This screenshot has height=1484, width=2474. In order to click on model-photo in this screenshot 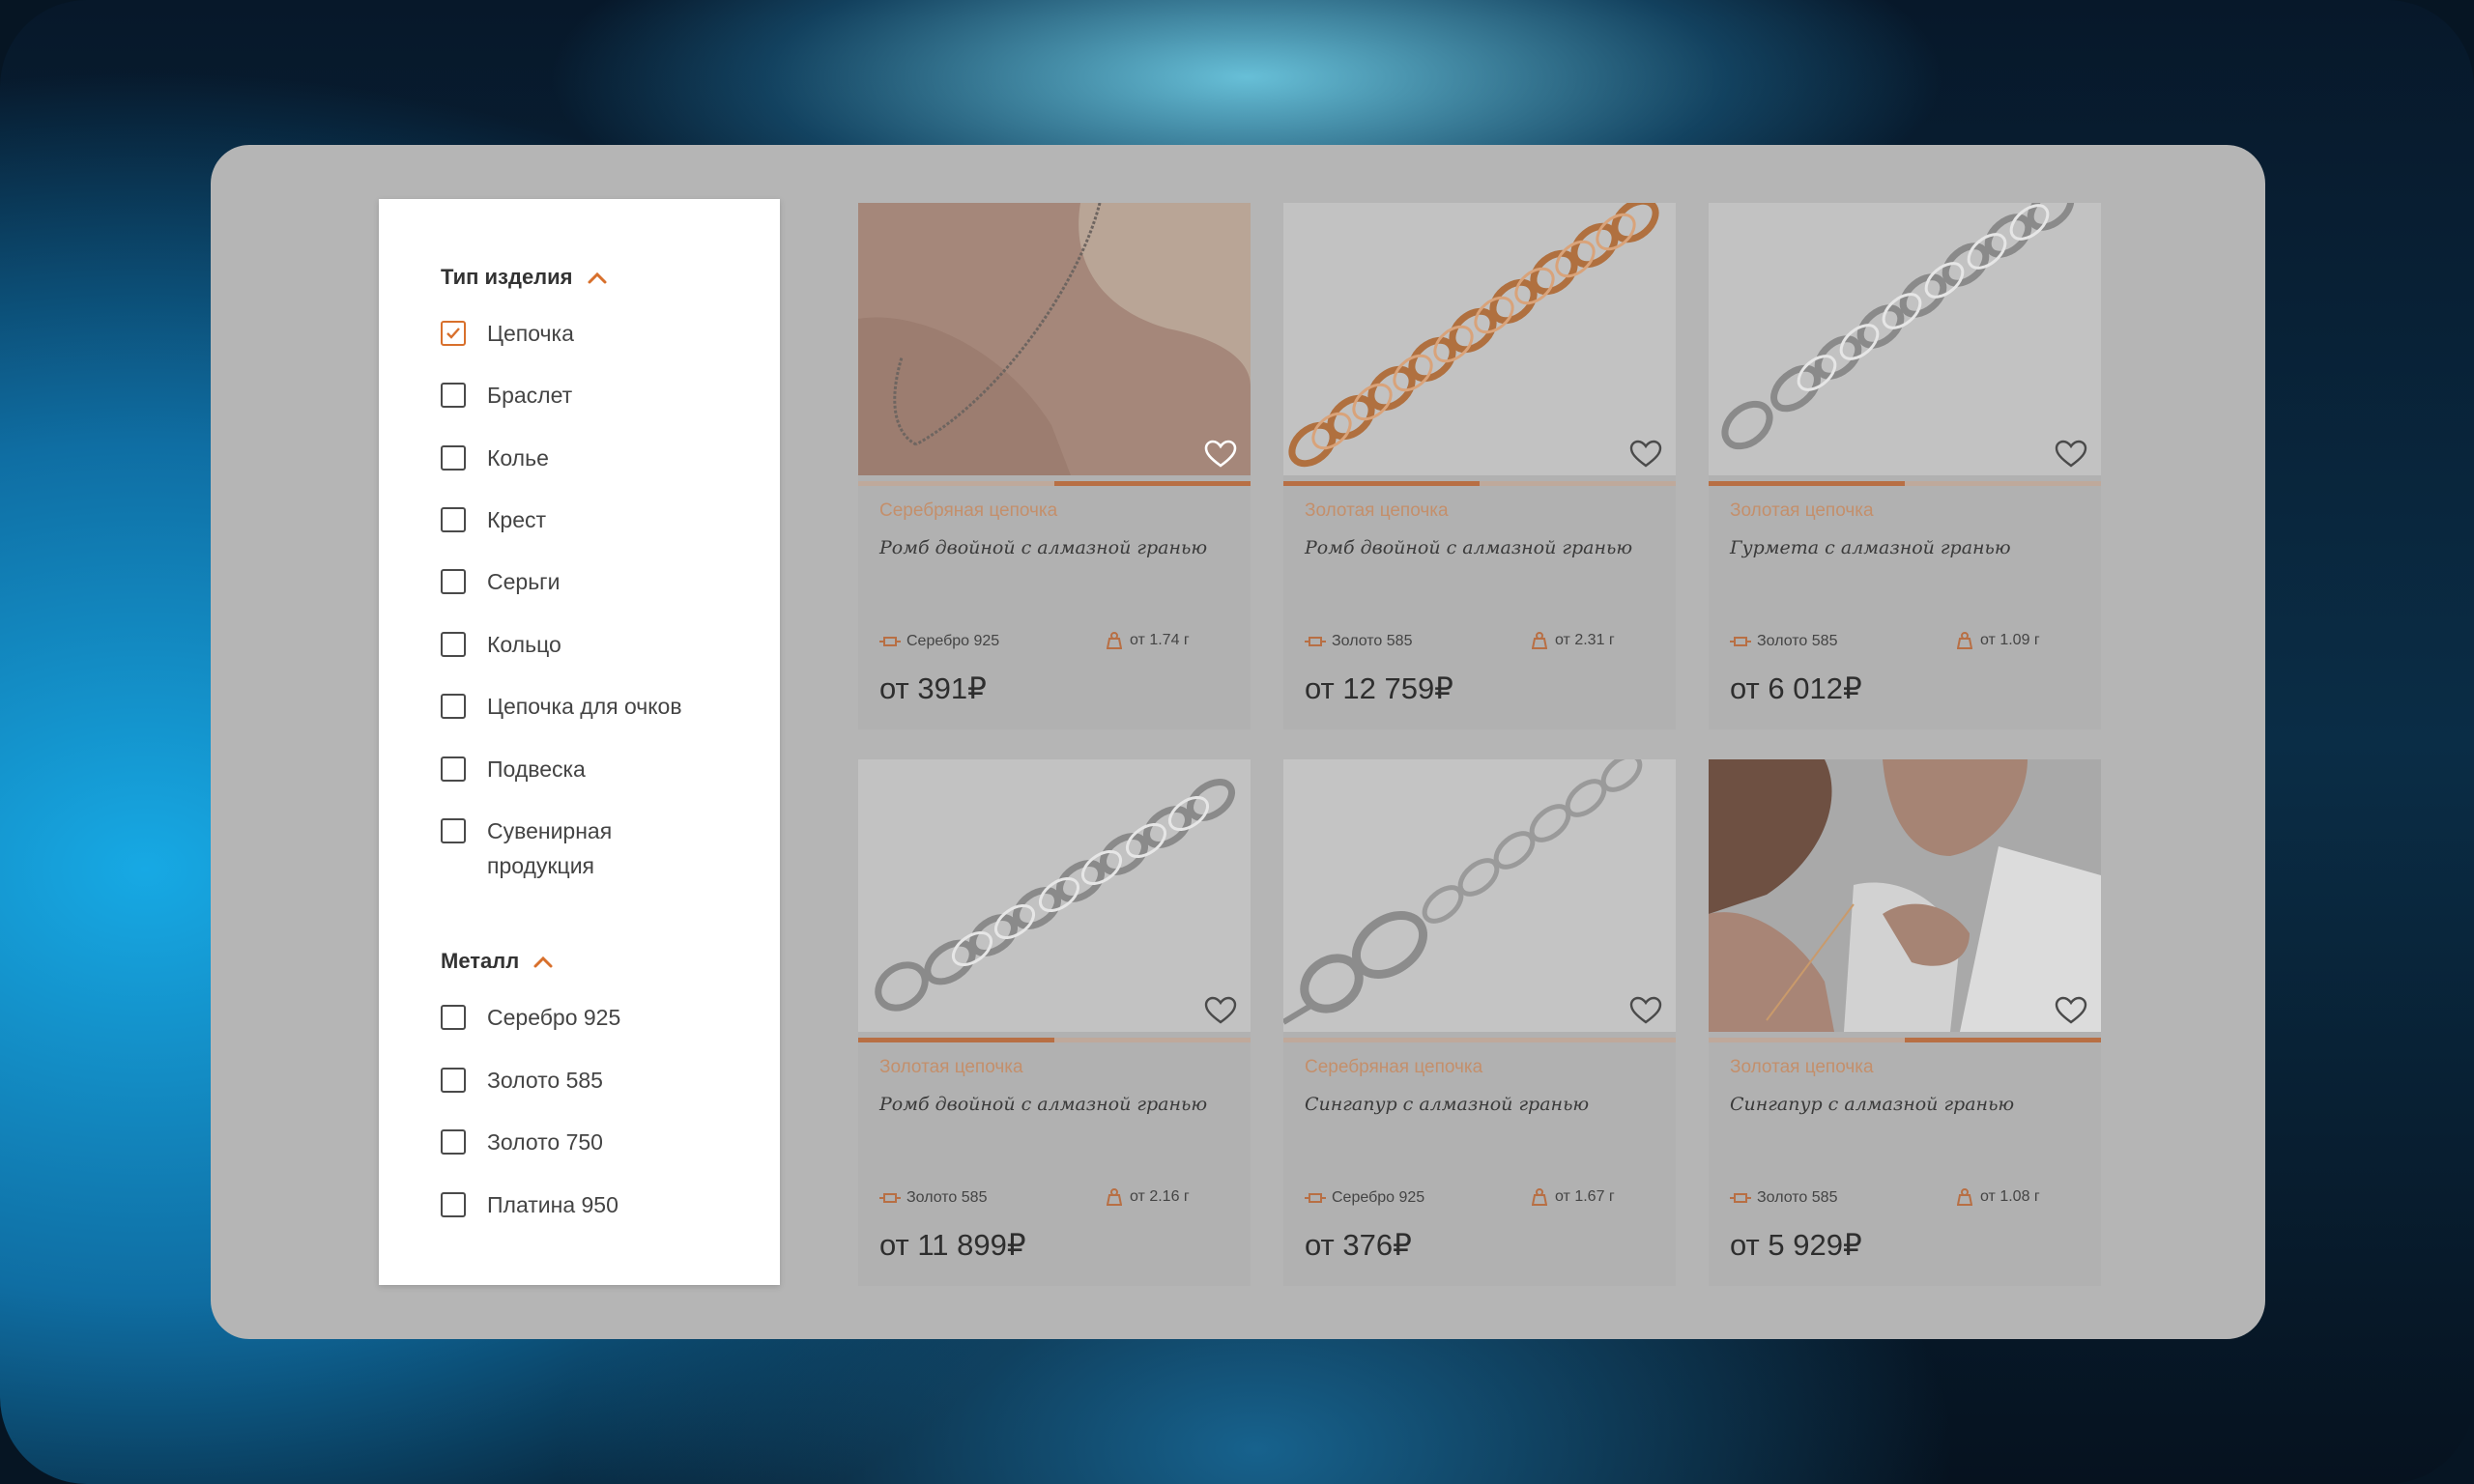, I will do `click(1905, 896)`.